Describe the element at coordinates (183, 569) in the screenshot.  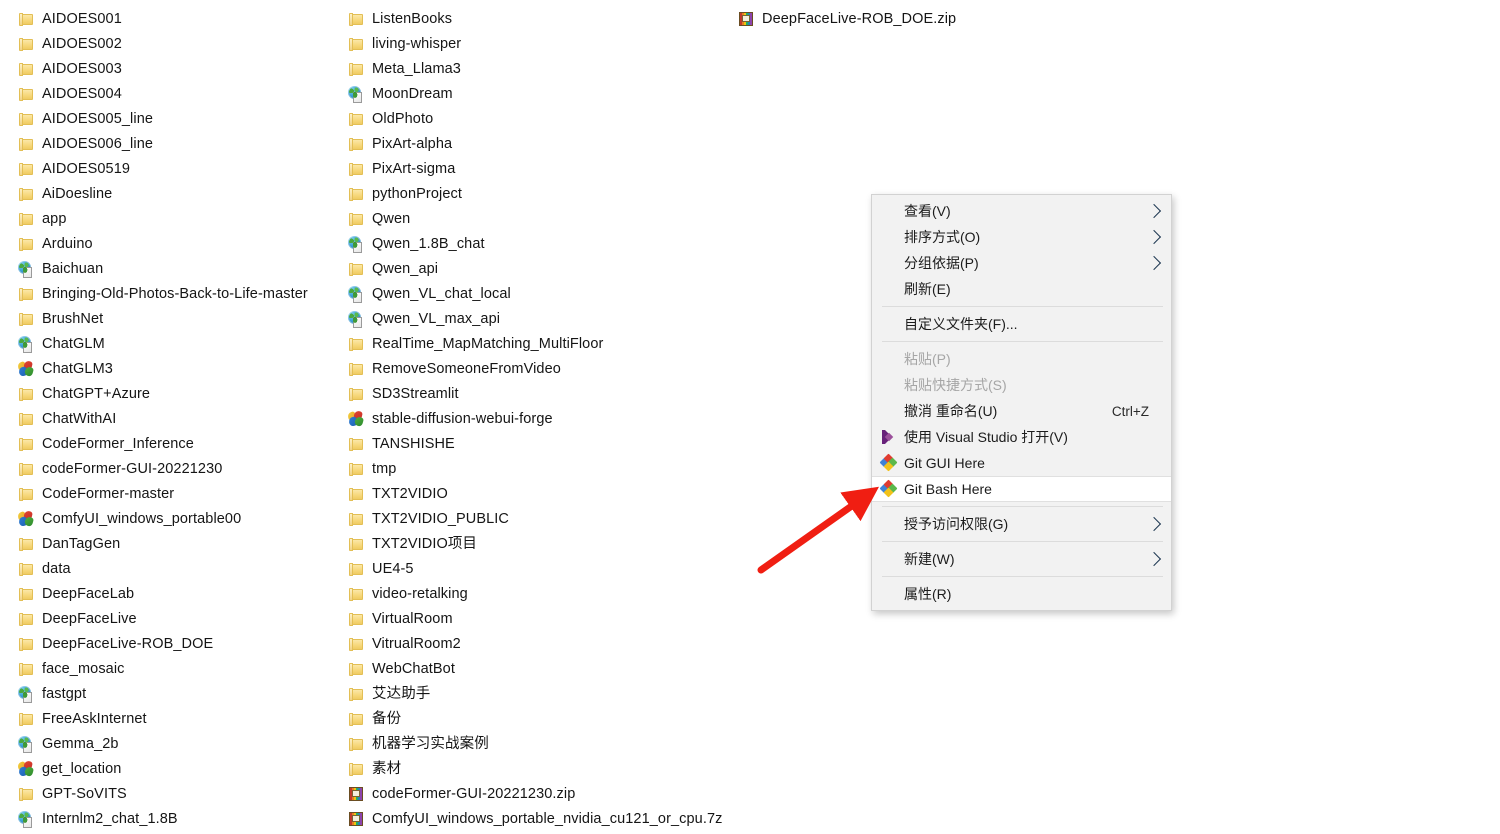
I see `file-list-item: data` at that location.